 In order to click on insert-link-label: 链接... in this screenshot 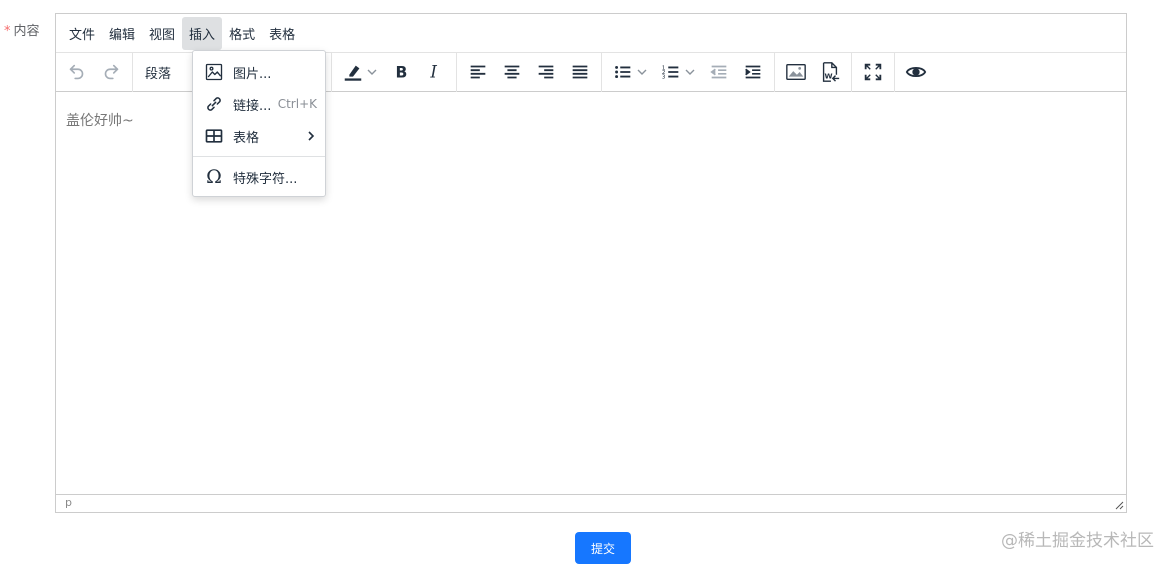, I will do `click(252, 106)`.